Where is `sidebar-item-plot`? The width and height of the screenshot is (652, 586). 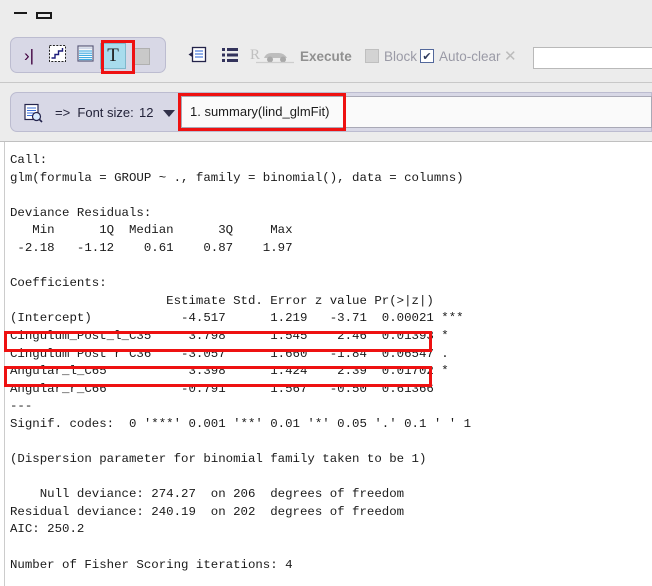 sidebar-item-plot is located at coordinates (57, 56).